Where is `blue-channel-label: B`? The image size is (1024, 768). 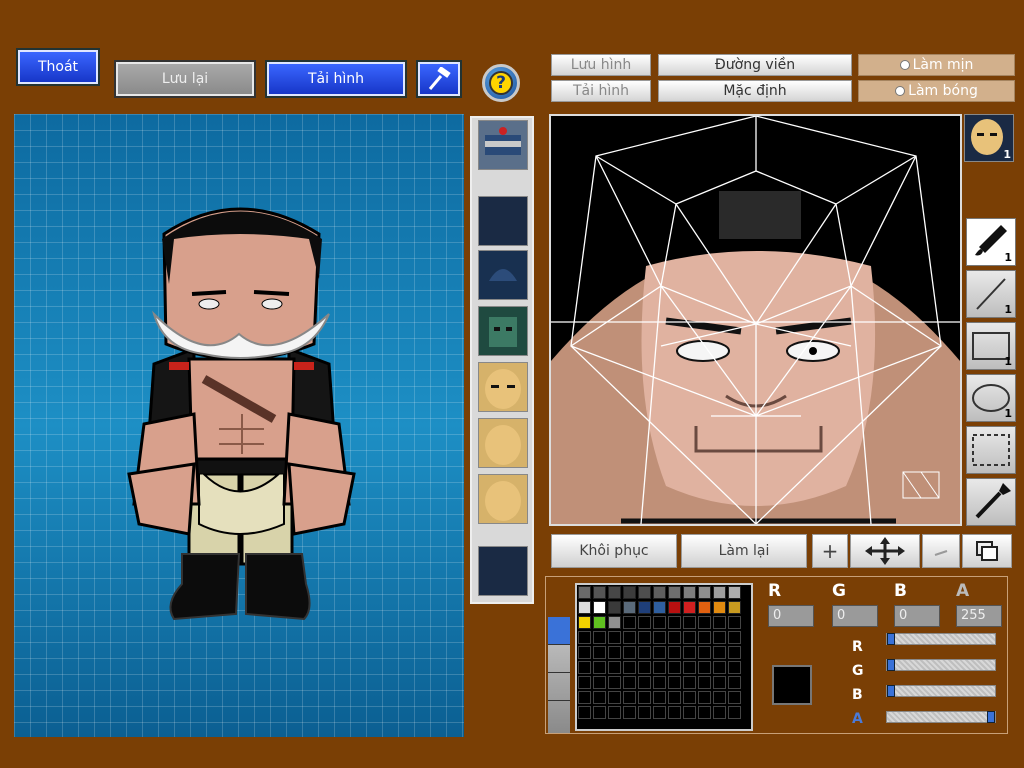 blue-channel-label: B is located at coordinates (917, 592).